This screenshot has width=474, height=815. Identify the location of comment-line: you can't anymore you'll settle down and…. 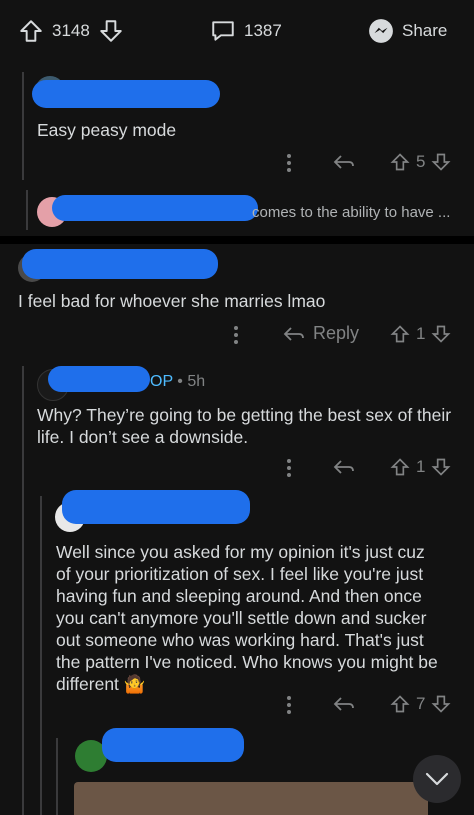
(241, 618).